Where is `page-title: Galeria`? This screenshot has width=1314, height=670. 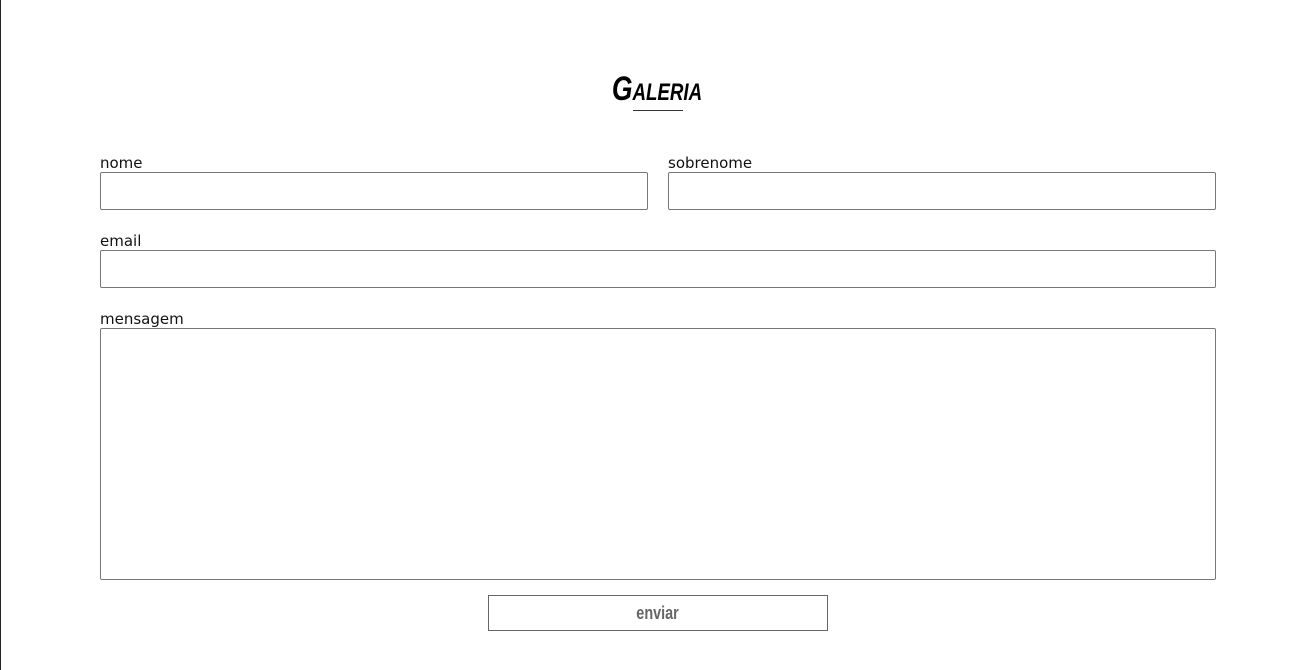
page-title: Galeria is located at coordinates (657, 89).